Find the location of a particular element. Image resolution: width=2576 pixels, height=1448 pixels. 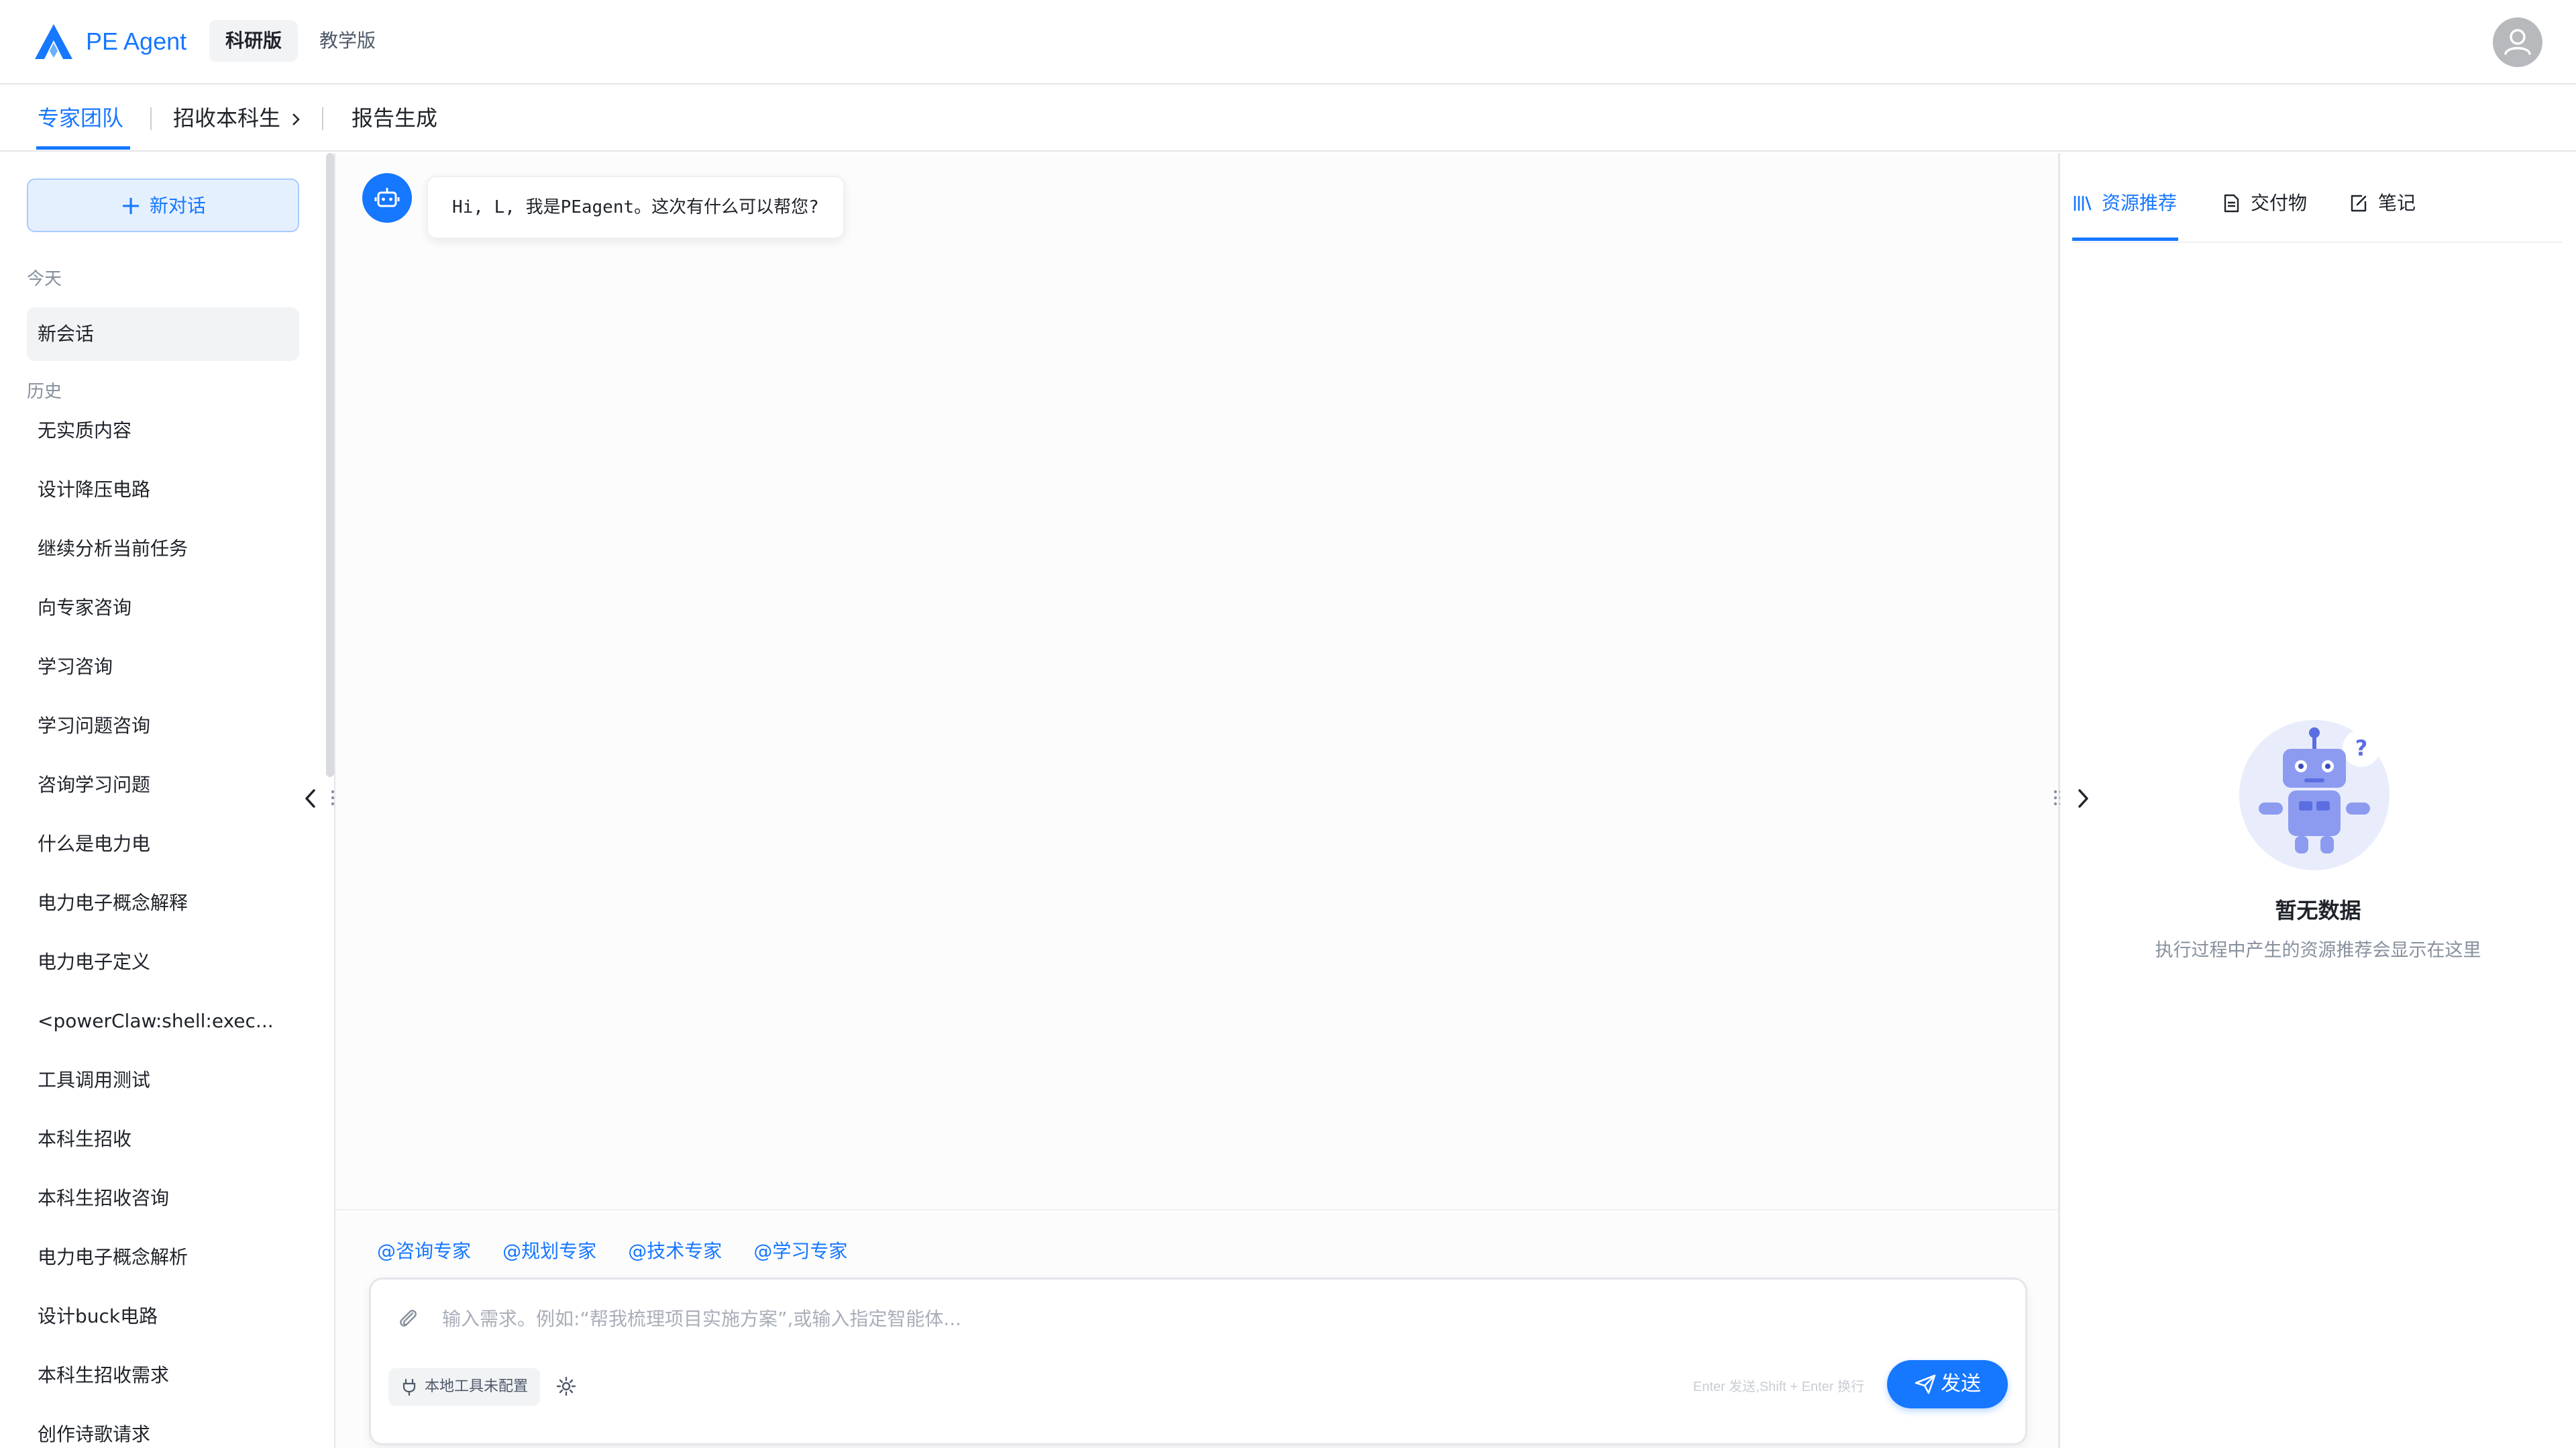

local-tools-button: 本地工具未配置 is located at coordinates (464, 1387).